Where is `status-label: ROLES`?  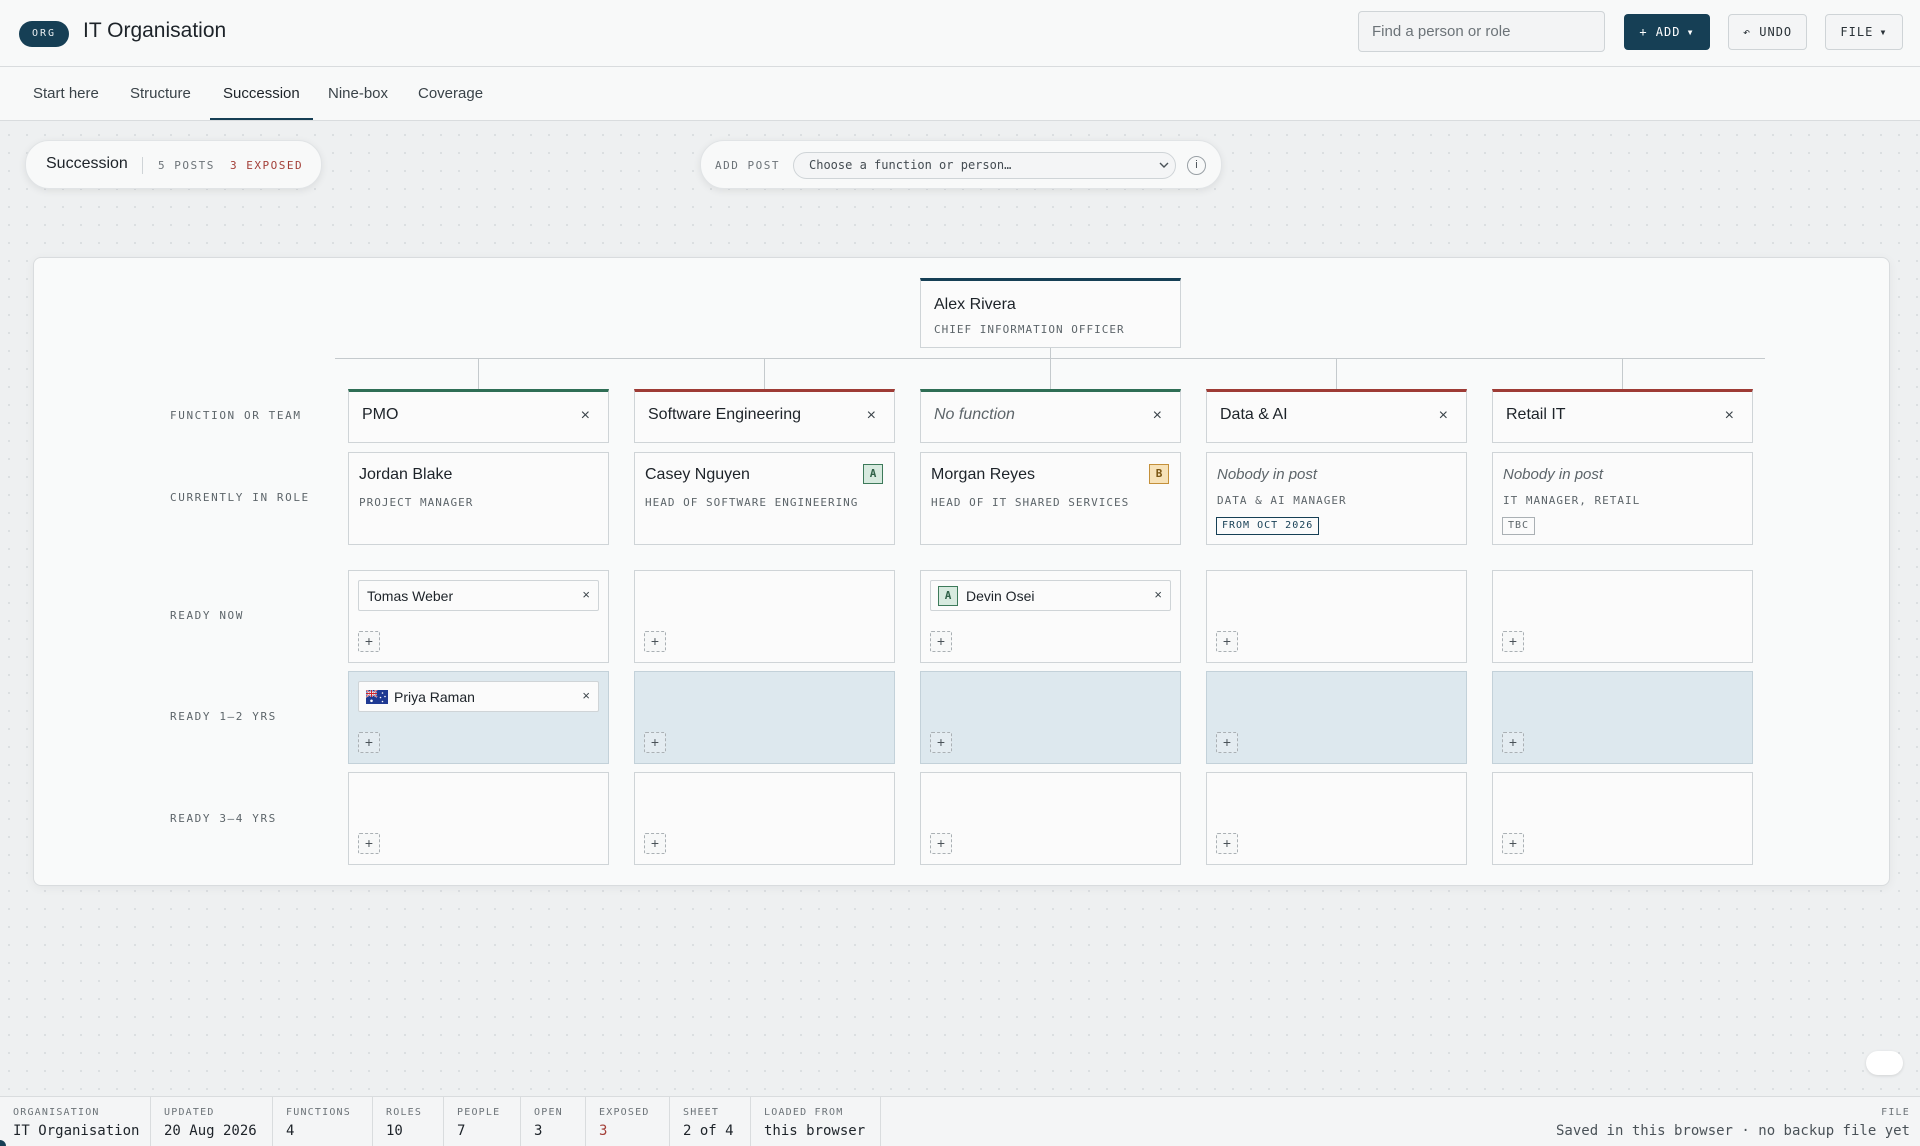
status-label: ROLES is located at coordinates (404, 1112).